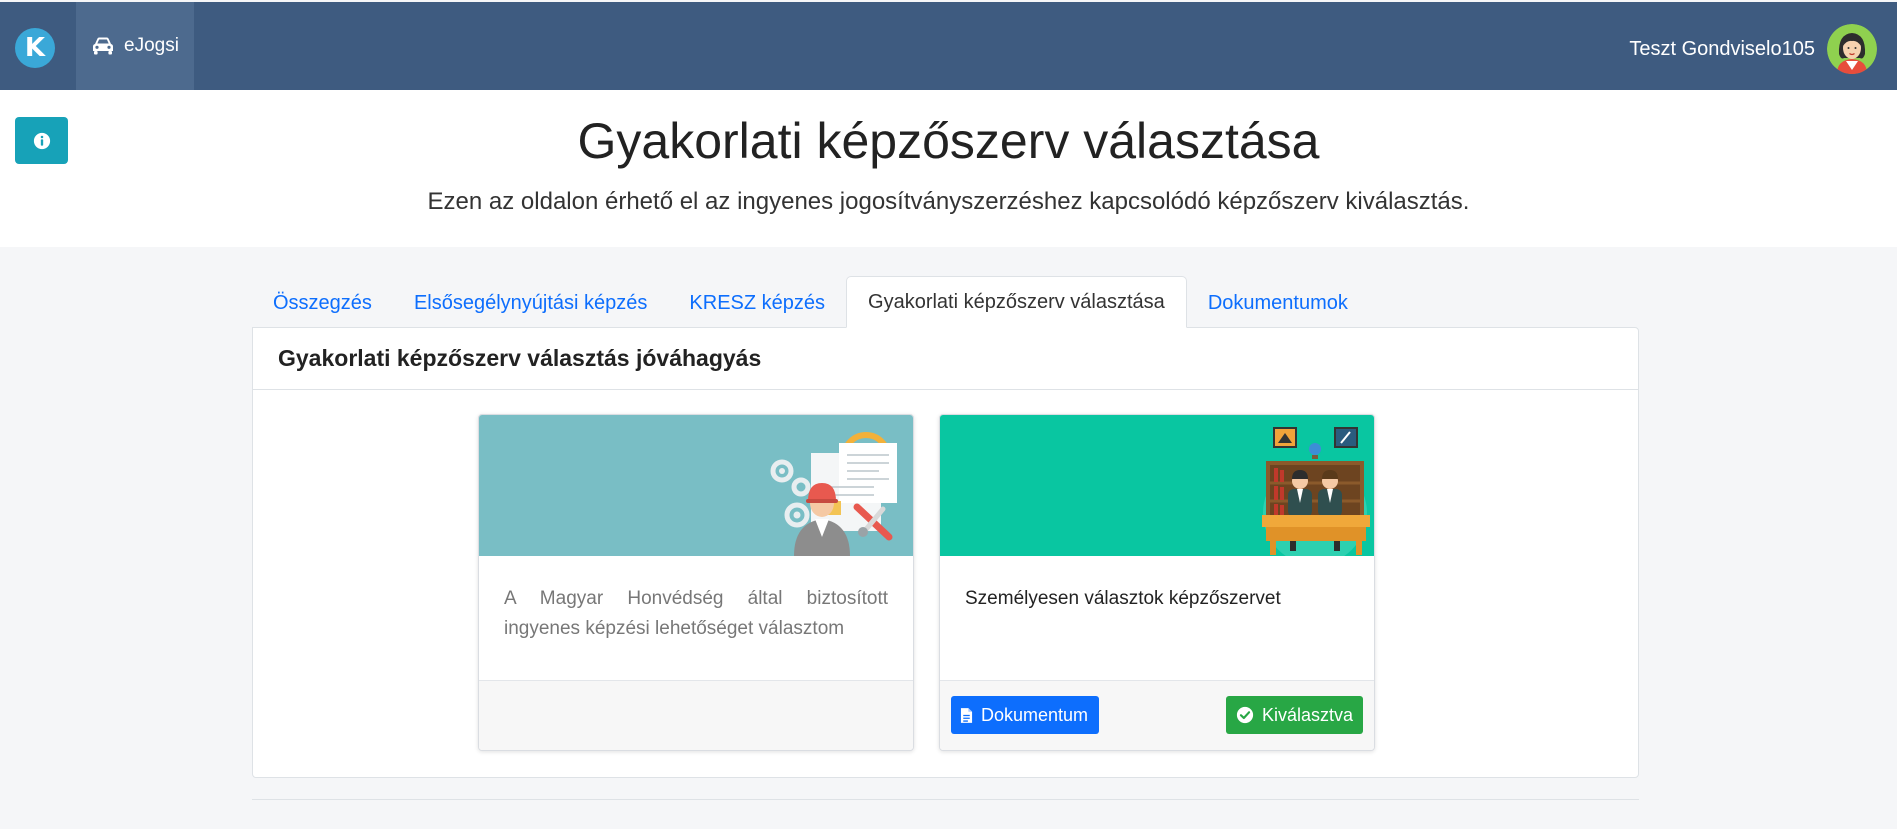 The image size is (1897, 829). I want to click on tab-osszegzes: Összegzés, so click(322, 303).